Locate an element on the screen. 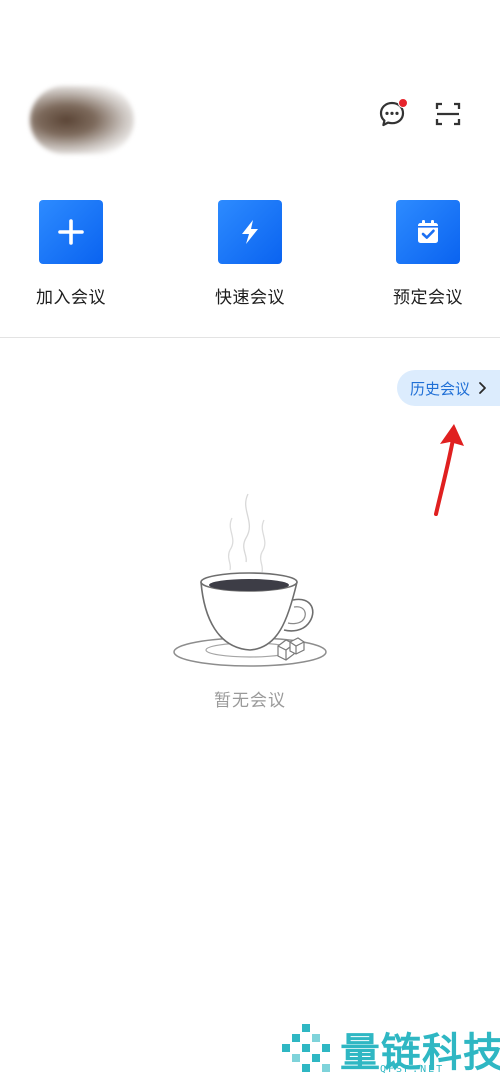 The image size is (500, 1082). scan-button is located at coordinates (448, 114).